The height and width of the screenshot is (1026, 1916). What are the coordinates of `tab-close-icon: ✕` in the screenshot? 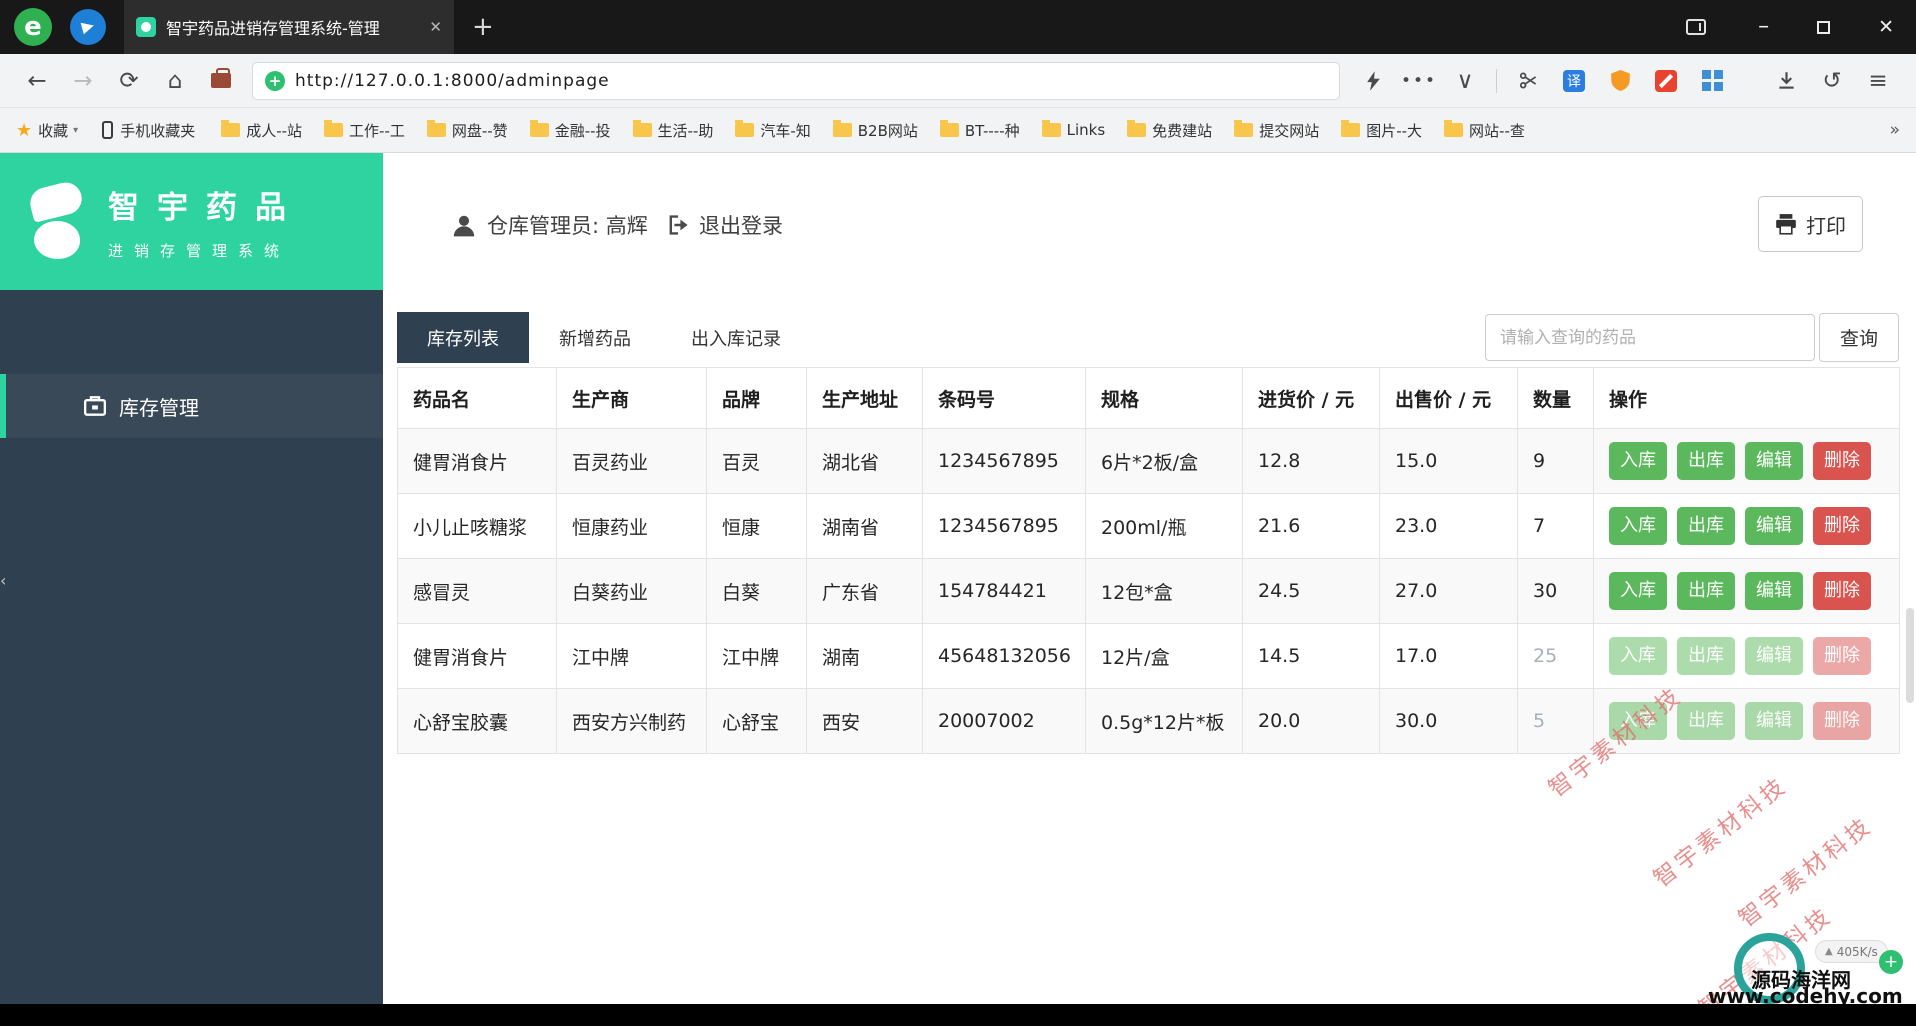 It's located at (435, 27).